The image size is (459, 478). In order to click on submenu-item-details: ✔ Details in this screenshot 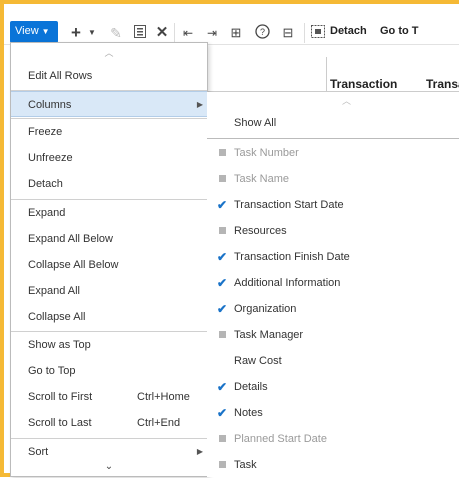, I will do `click(333, 387)`.